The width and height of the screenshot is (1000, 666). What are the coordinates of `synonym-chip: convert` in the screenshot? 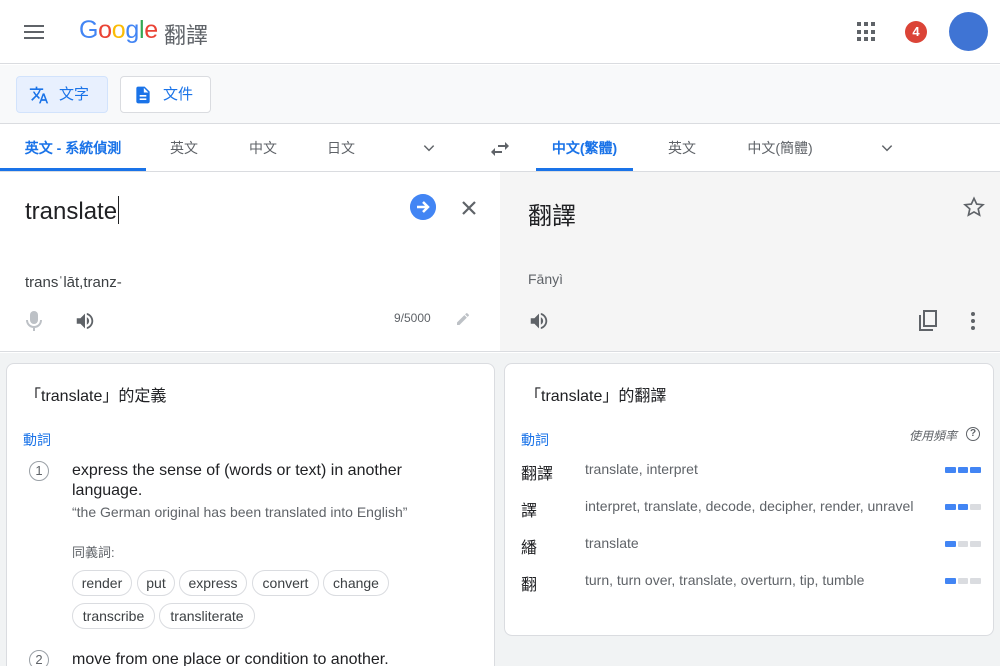 It's located at (285, 583).